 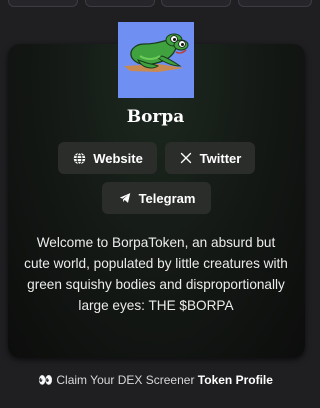 I want to click on telegram-label: Telegram, so click(x=167, y=198).